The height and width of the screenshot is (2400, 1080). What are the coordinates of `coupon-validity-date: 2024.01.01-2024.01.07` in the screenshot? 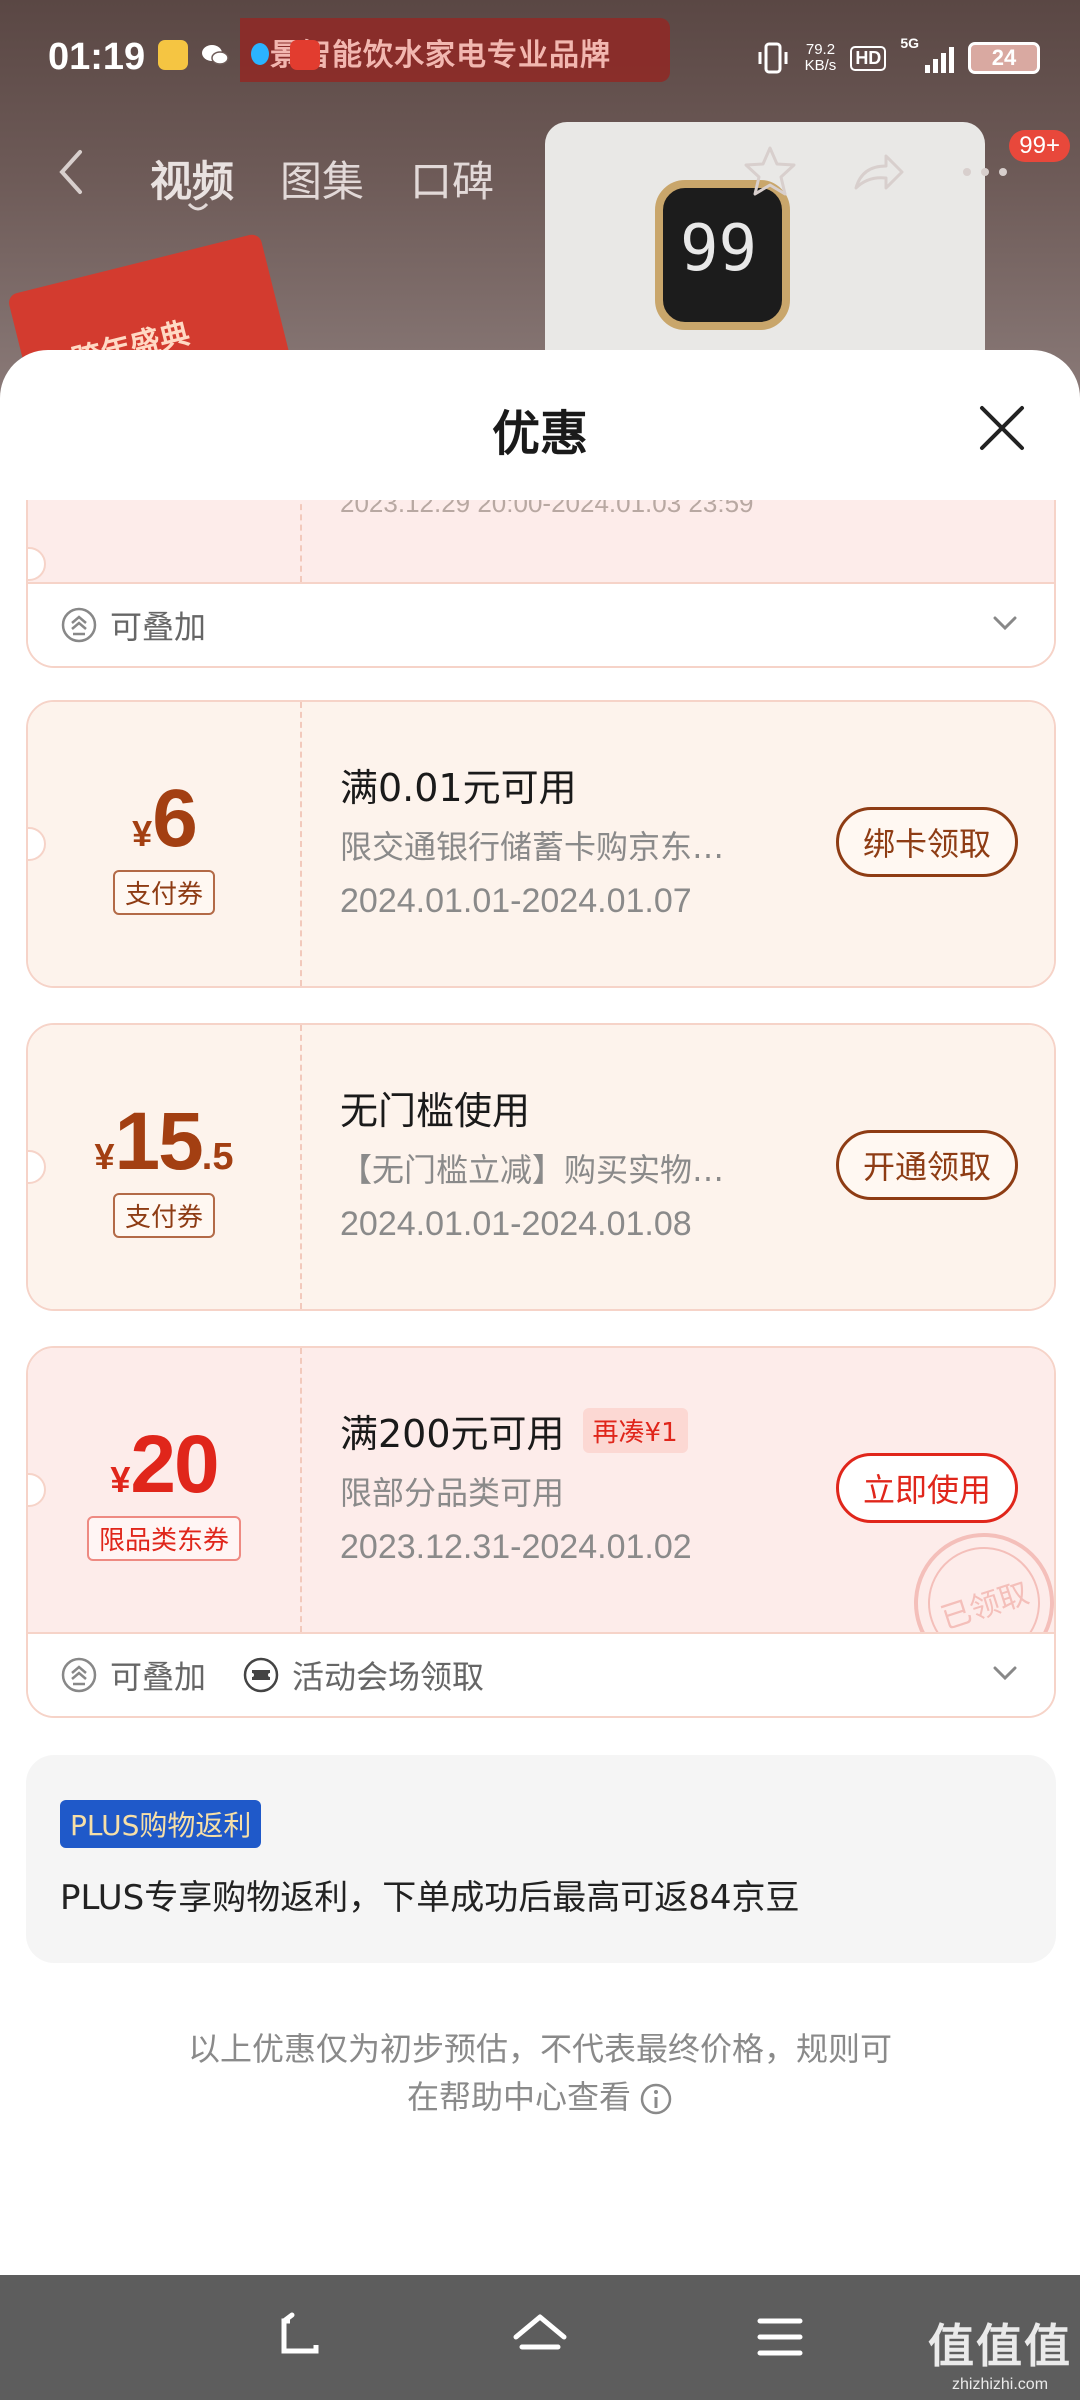 It's located at (516, 901).